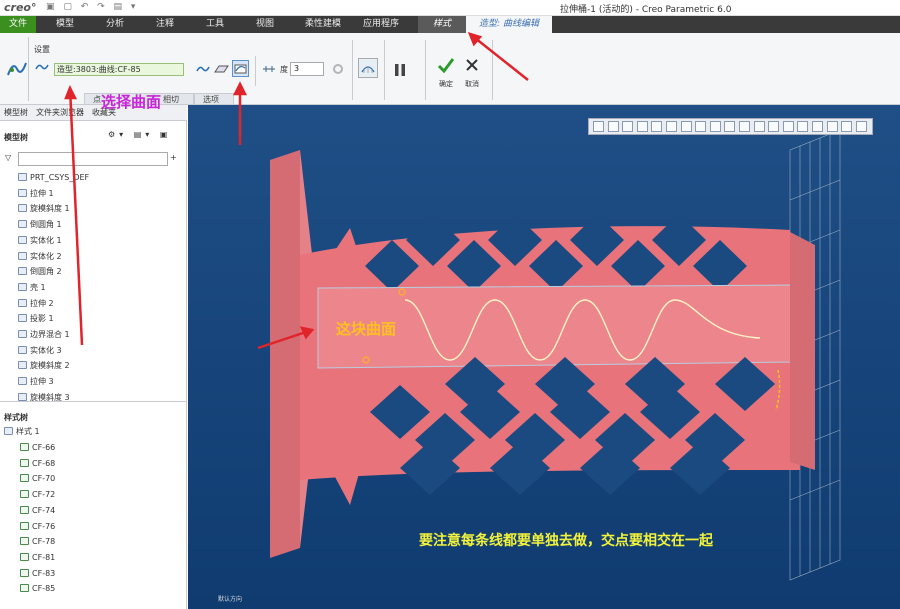 Image resolution: width=900 pixels, height=609 pixels. I want to click on style-tree-item: CF-74, so click(93, 511).